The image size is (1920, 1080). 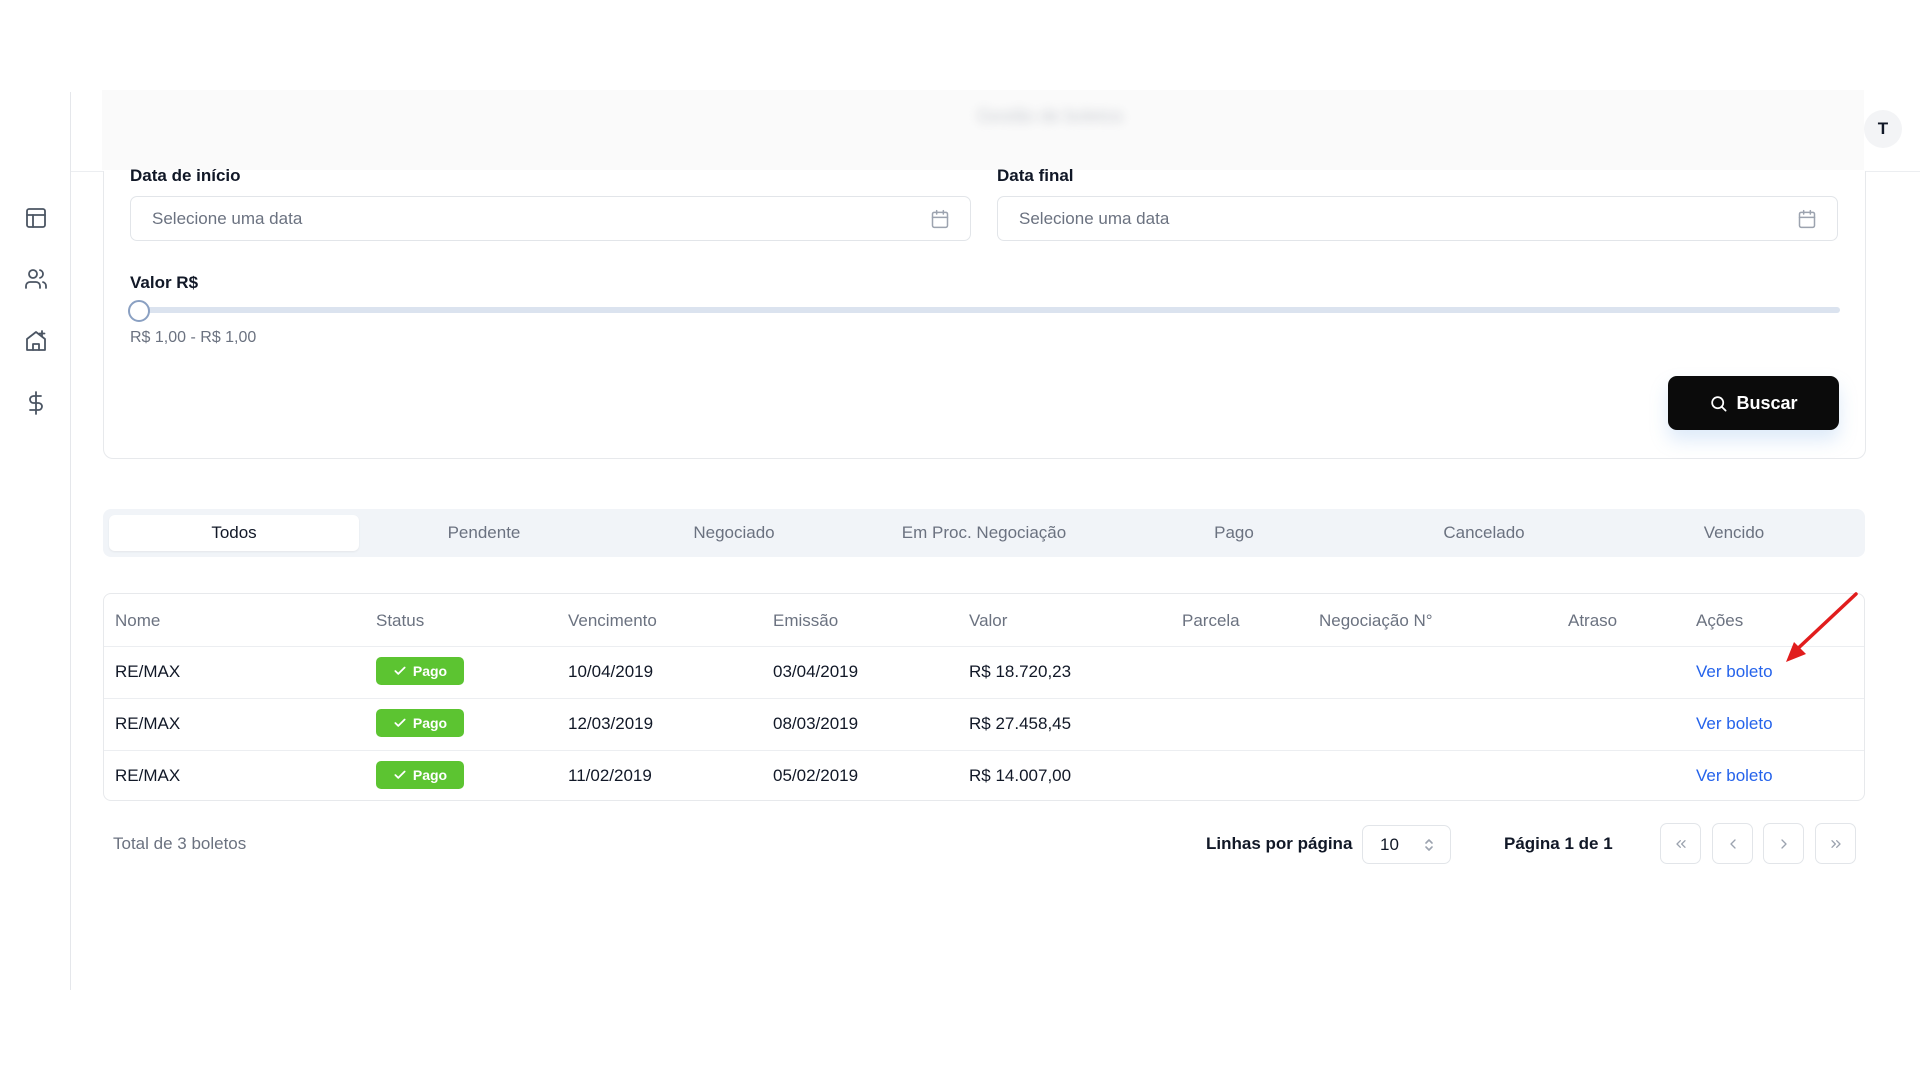 What do you see at coordinates (1020, 671) in the screenshot?
I see `cell-valor: R$ 18.720,23` at bounding box center [1020, 671].